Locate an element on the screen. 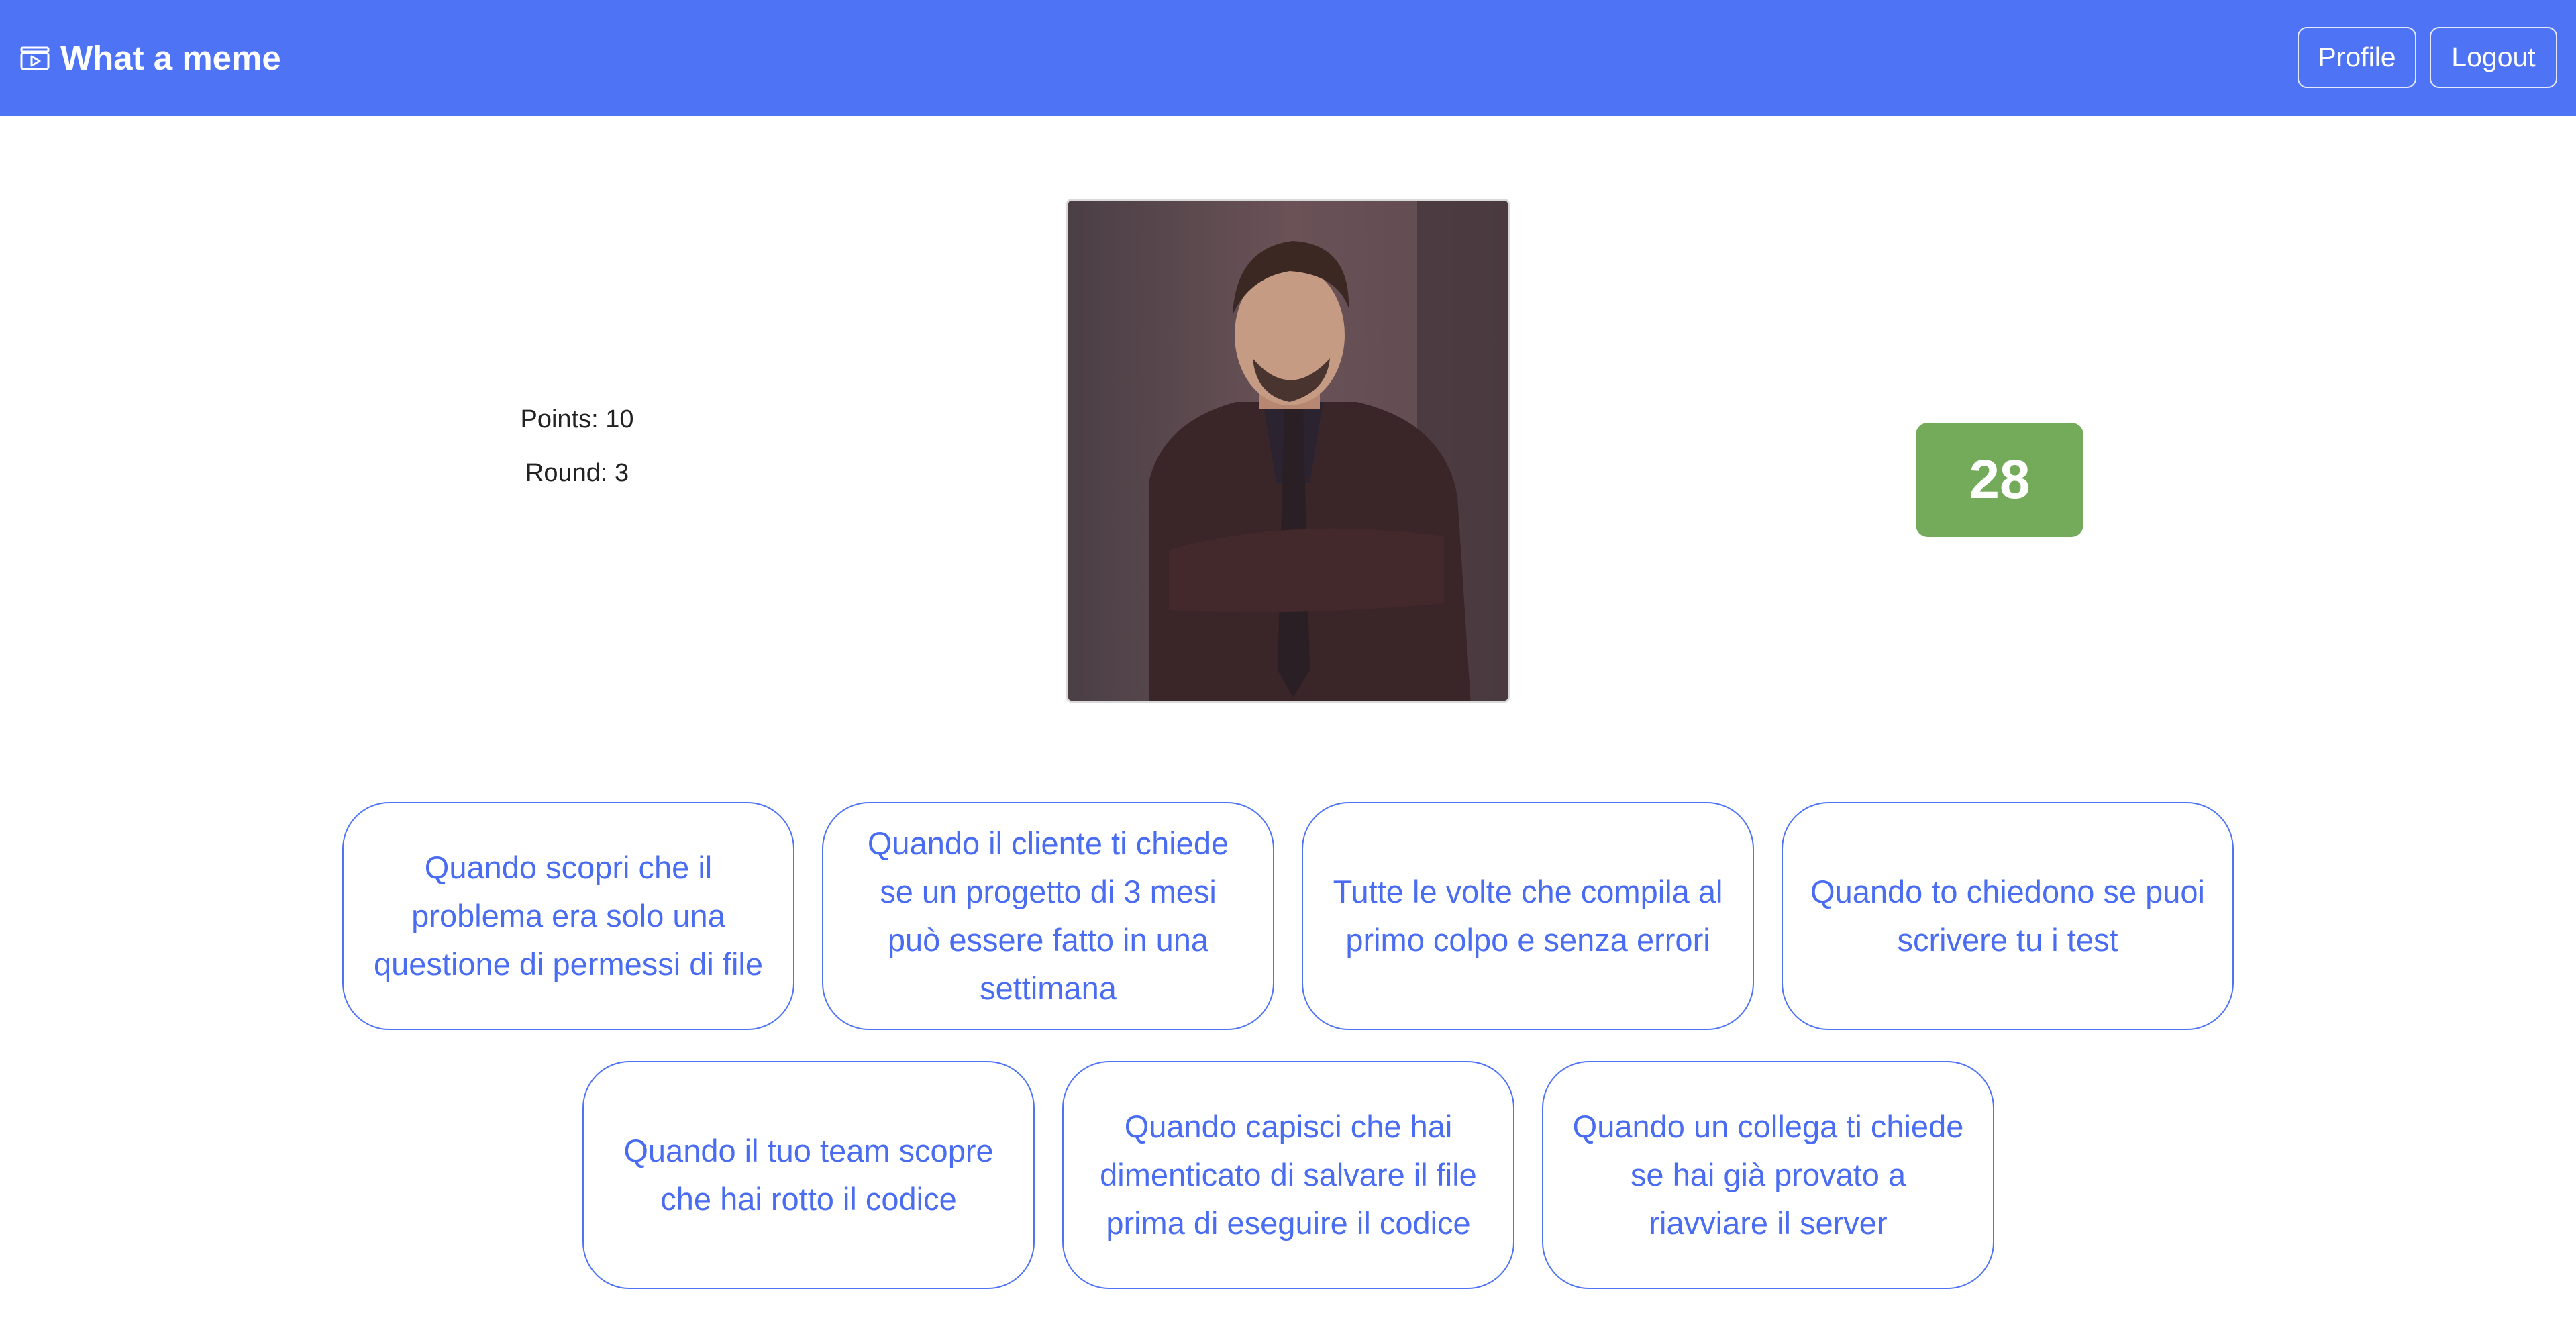 This screenshot has height=1320, width=2576. round-label: Round: 3 is located at coordinates (577, 473).